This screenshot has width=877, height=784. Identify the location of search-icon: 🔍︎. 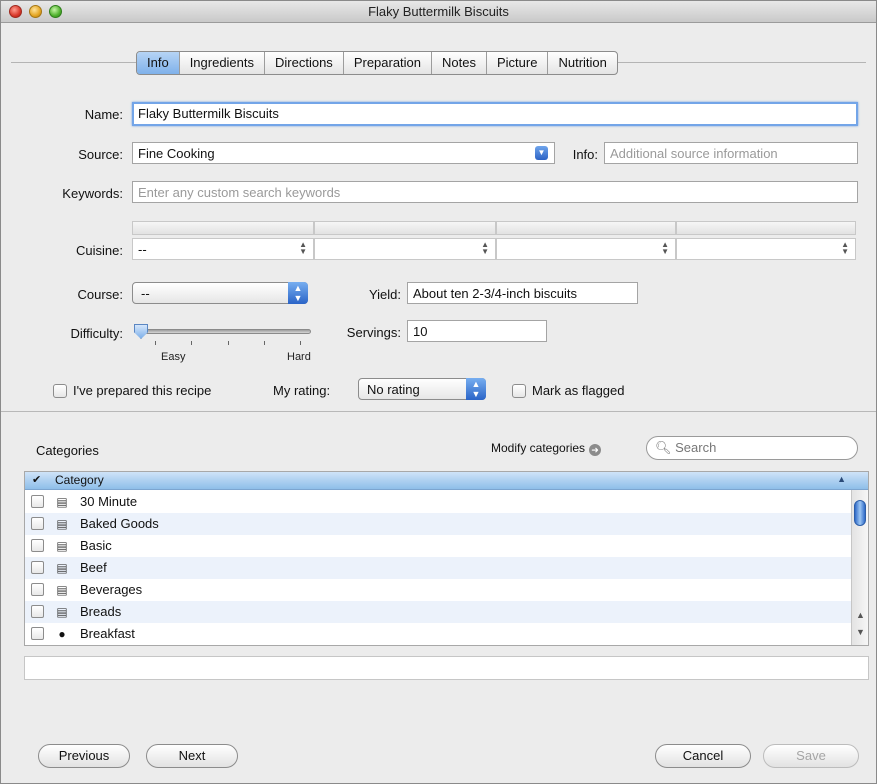
(663, 447).